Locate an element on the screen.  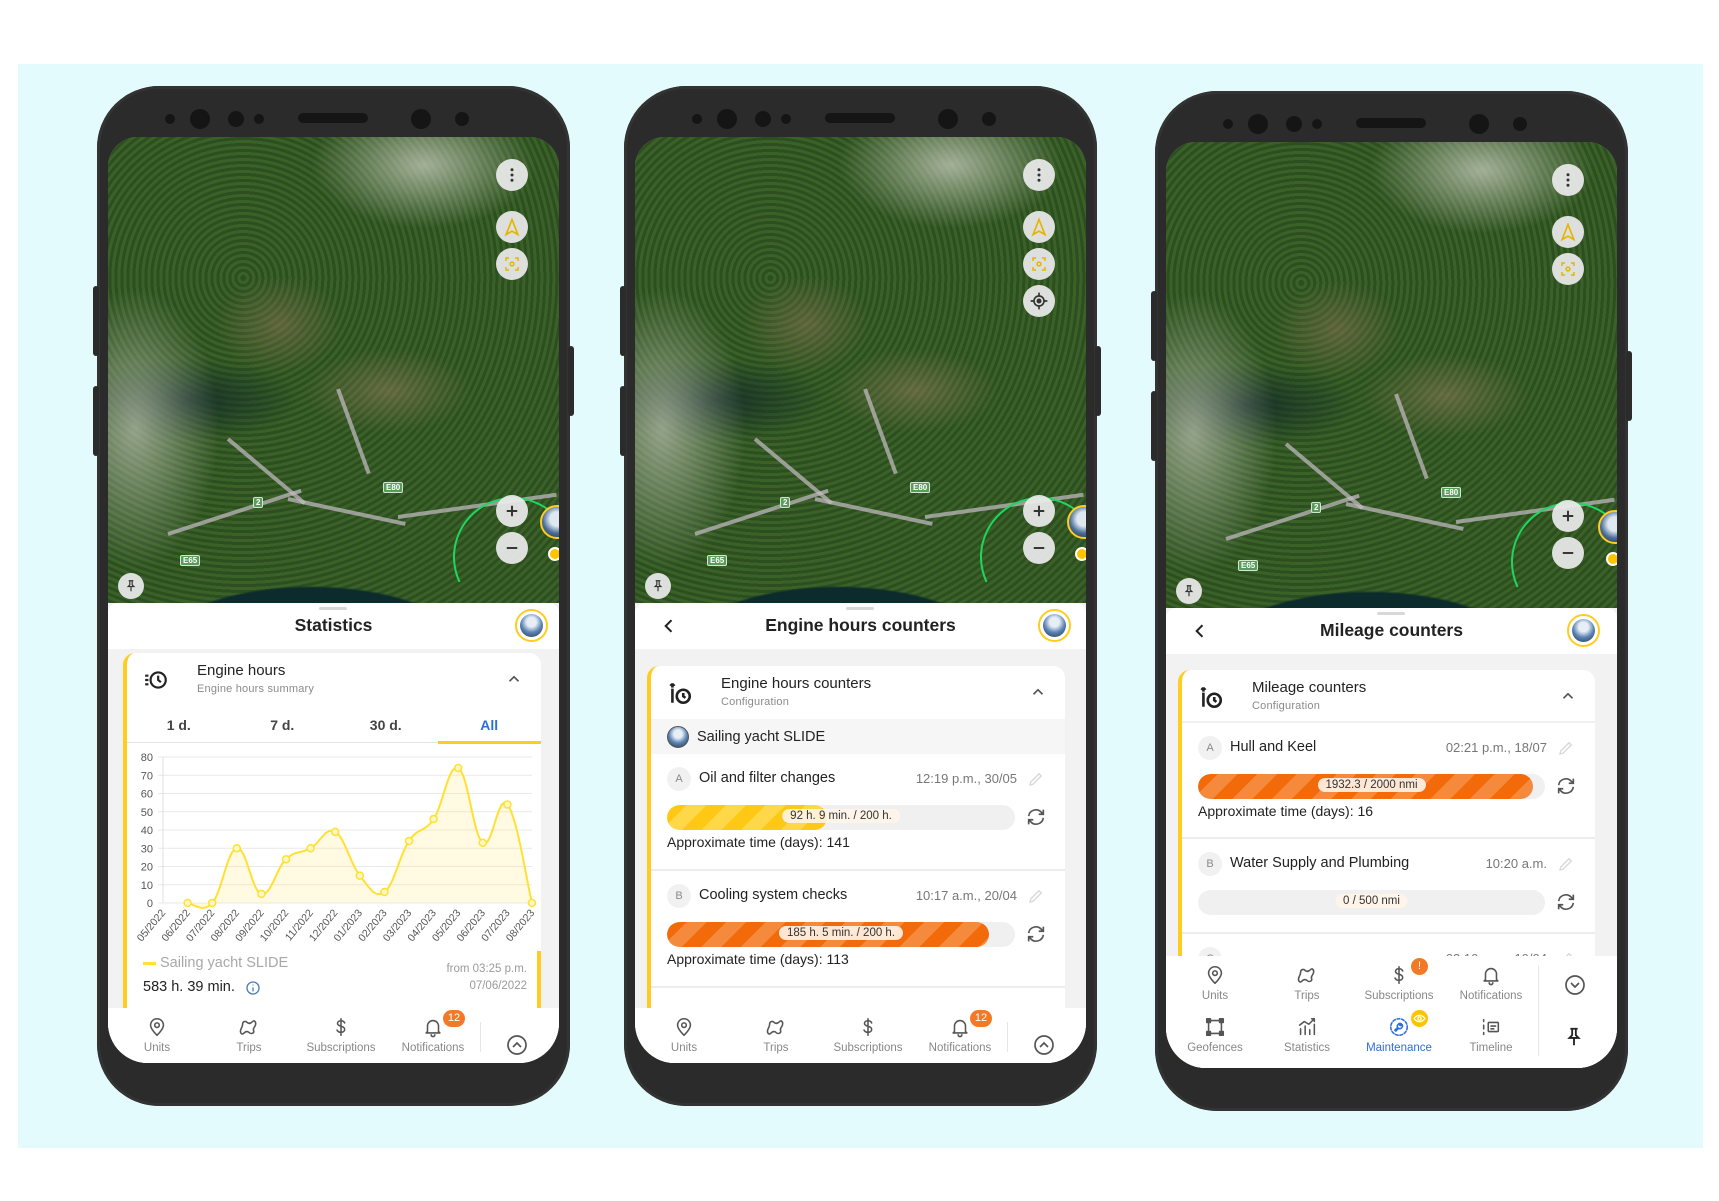
collapse-nav-button is located at coordinates (1575, 985).